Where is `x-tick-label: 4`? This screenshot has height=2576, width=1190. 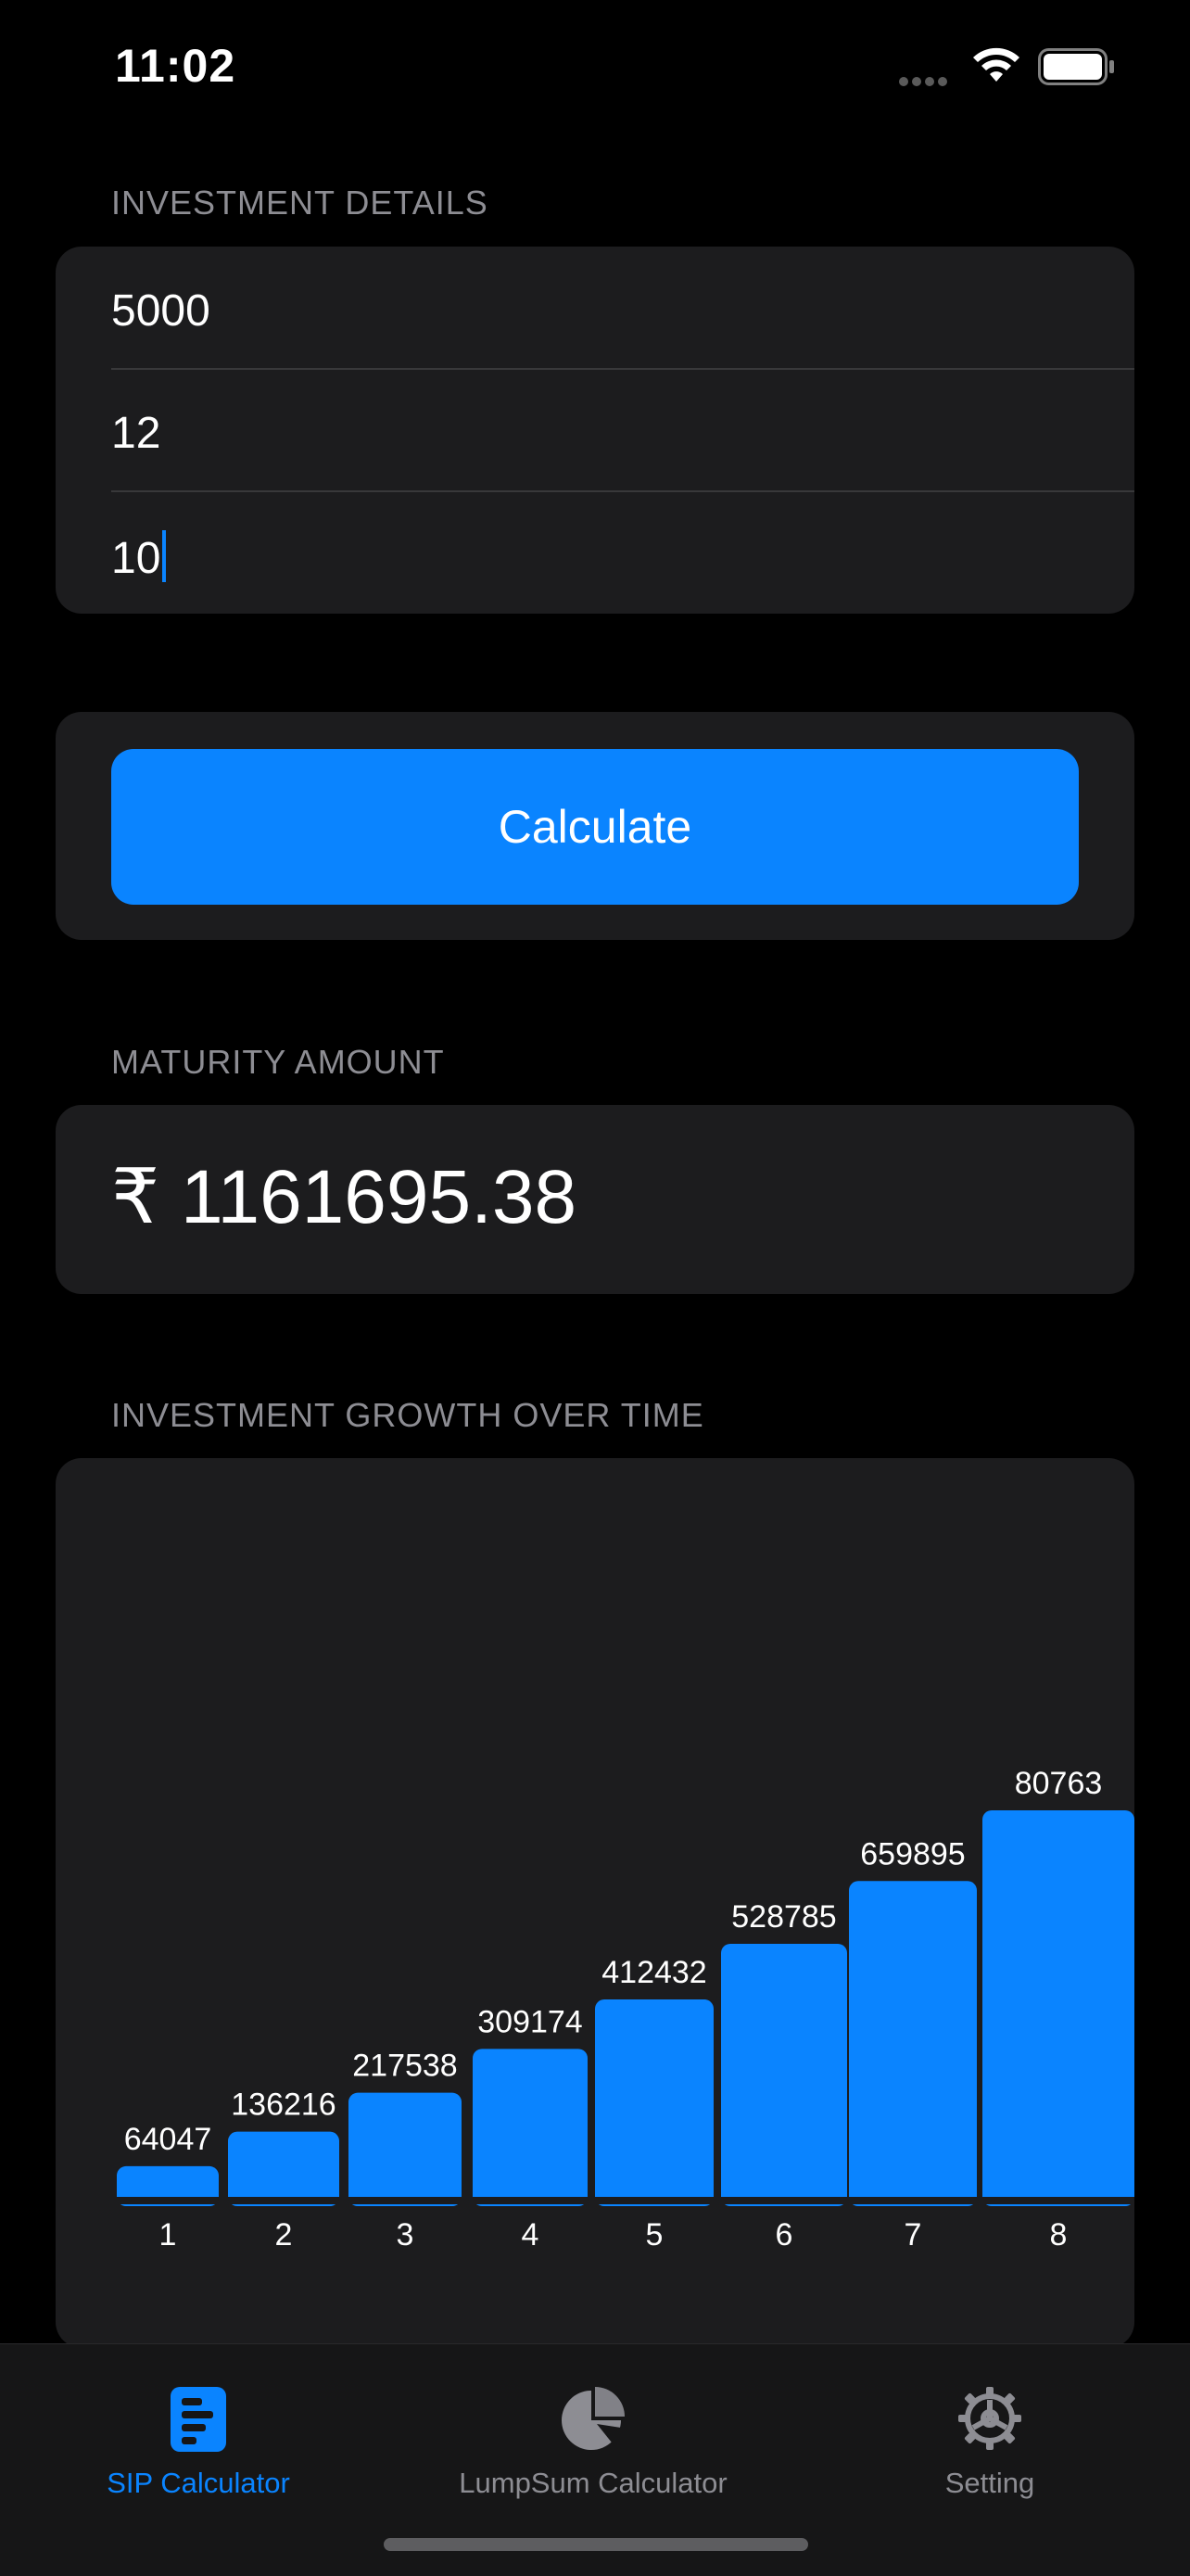 x-tick-label: 4 is located at coordinates (530, 2234).